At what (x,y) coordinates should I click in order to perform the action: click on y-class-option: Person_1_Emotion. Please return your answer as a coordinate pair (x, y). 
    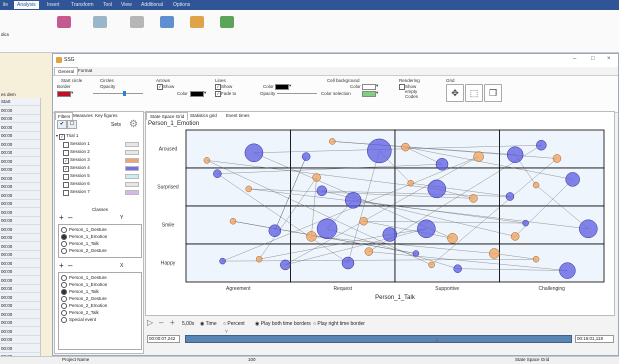
    Looking at the image, I should click on (84, 236).